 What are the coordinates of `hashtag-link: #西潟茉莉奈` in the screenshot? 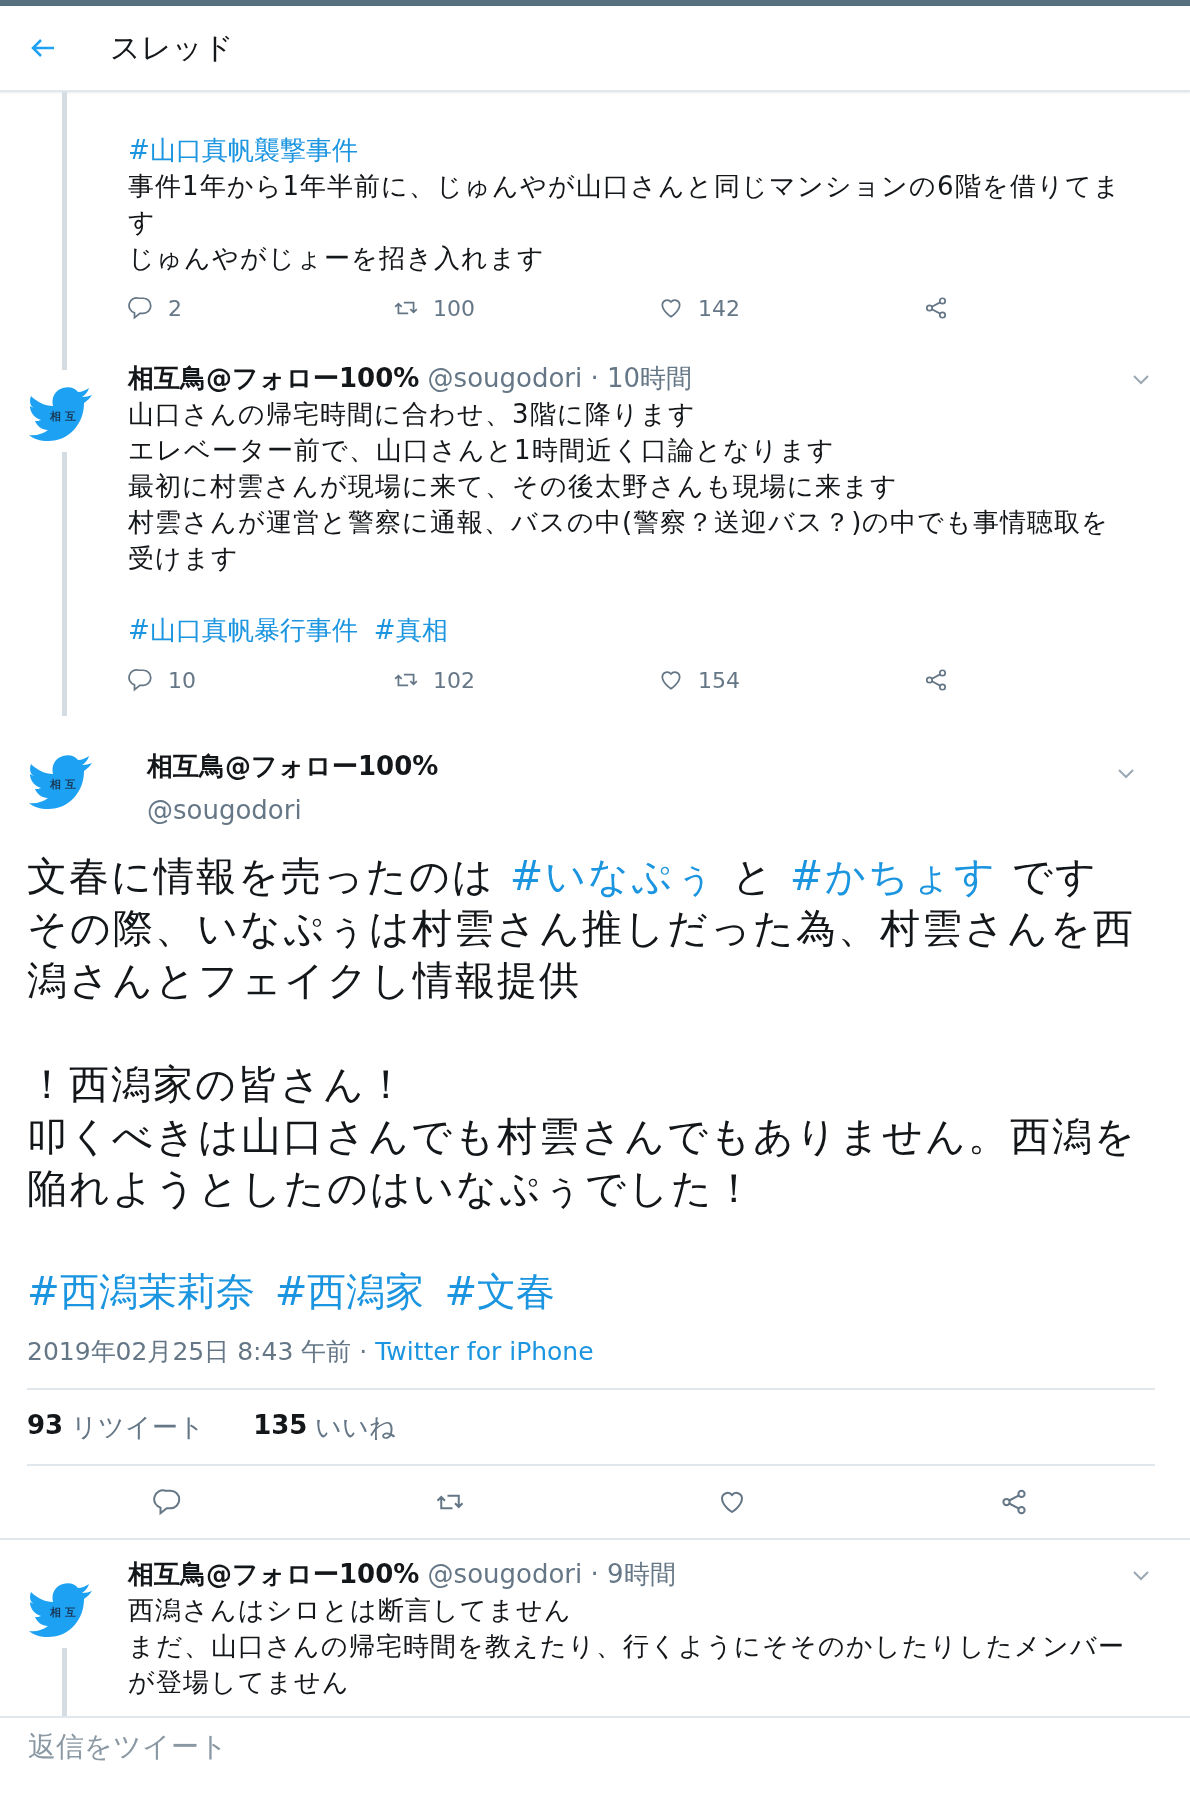 It's located at (141, 1292).